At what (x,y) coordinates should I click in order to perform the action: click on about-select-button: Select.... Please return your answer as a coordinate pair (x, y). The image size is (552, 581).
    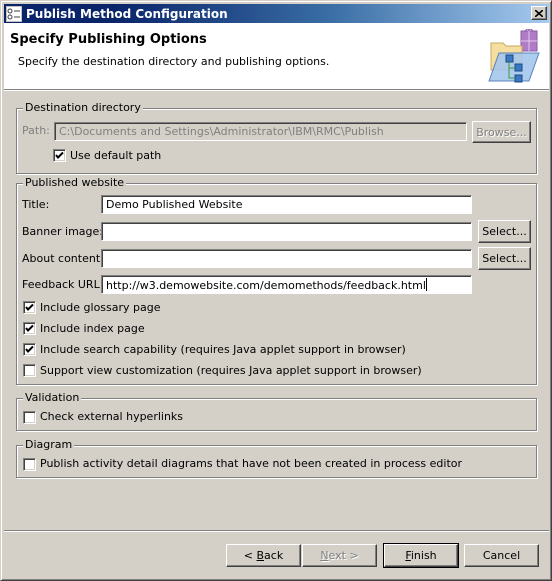
    Looking at the image, I should click on (504, 258).